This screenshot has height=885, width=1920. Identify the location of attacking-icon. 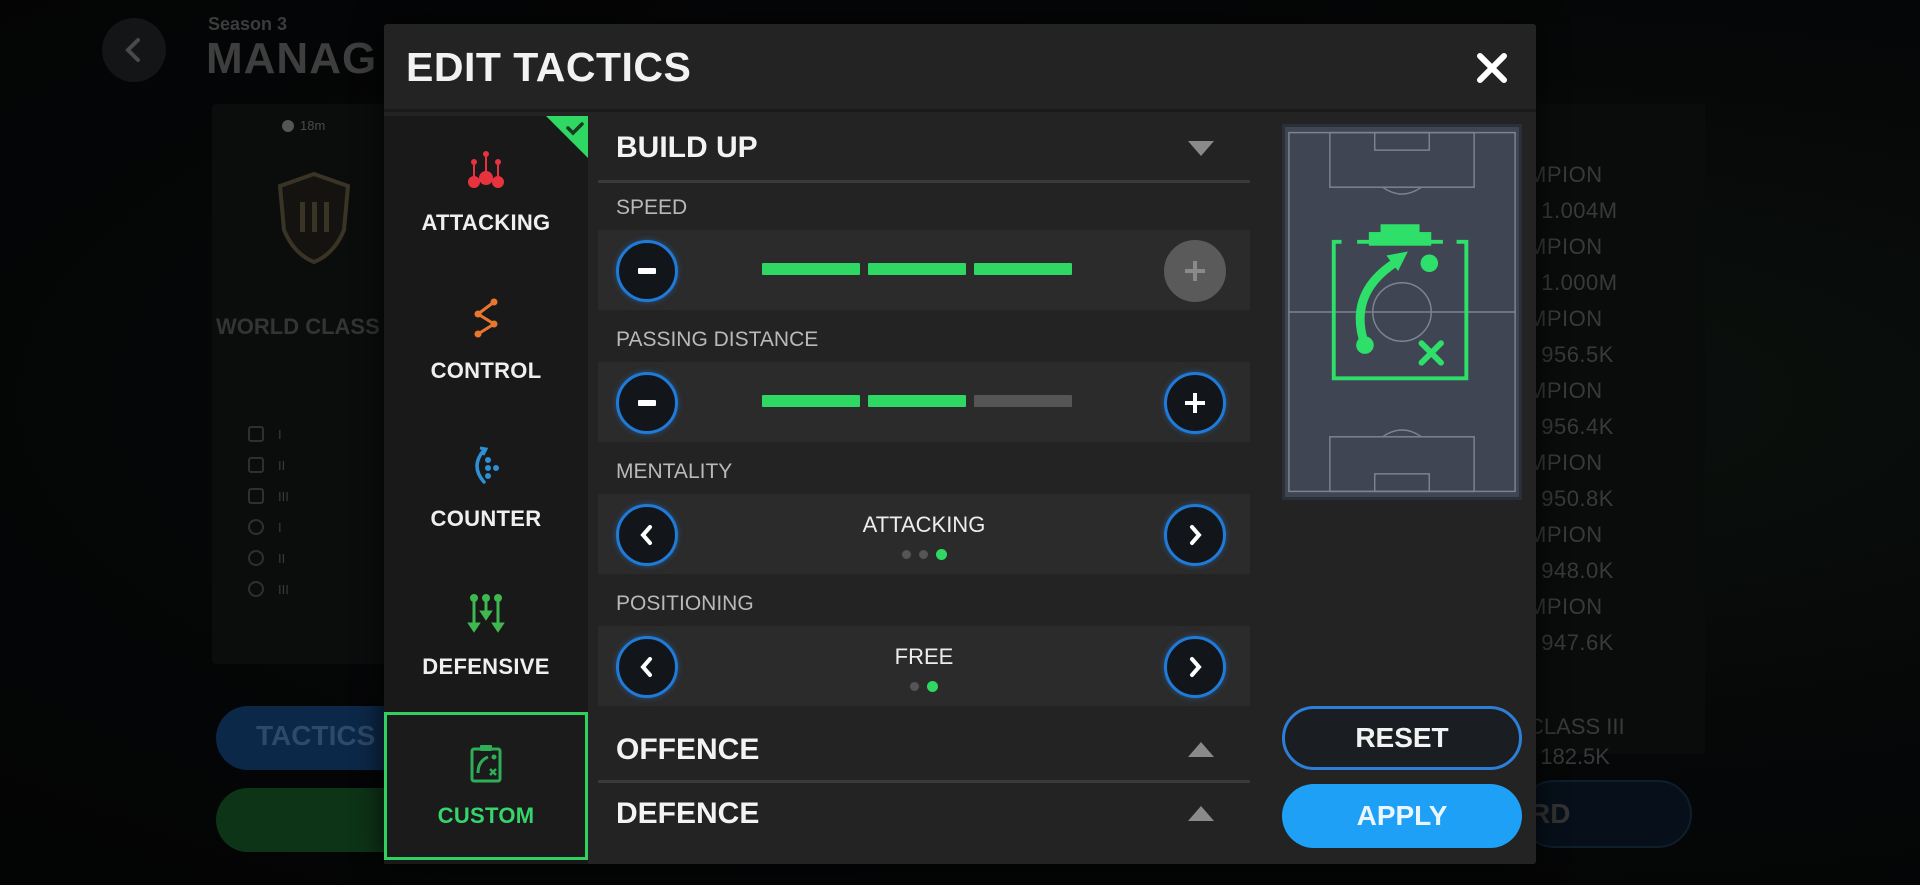
(486, 170).